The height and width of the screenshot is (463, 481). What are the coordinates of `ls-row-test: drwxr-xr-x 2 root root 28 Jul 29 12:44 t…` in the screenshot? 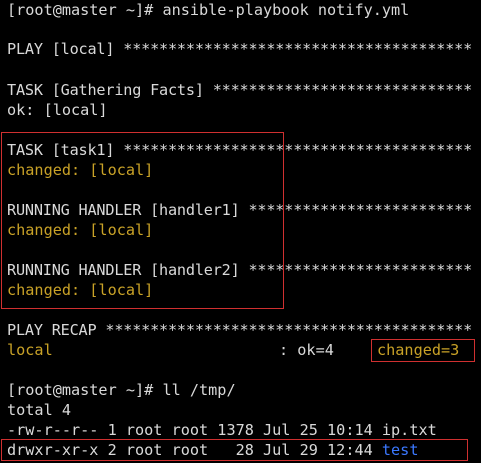 It's located at (212, 450).